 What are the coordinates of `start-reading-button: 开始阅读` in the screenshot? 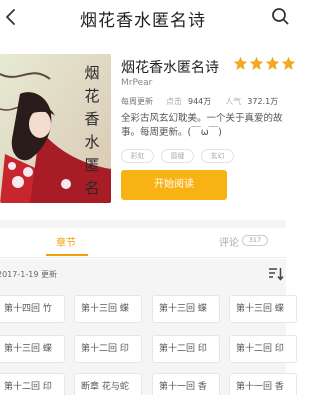 It's located at (174, 185).